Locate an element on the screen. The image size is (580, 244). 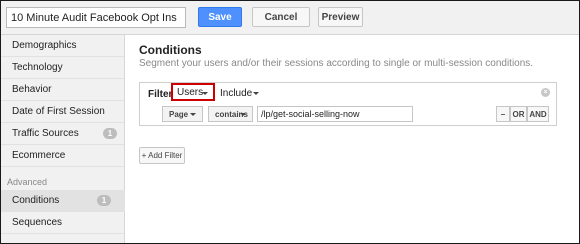
segment-name-input is located at coordinates (96, 17).